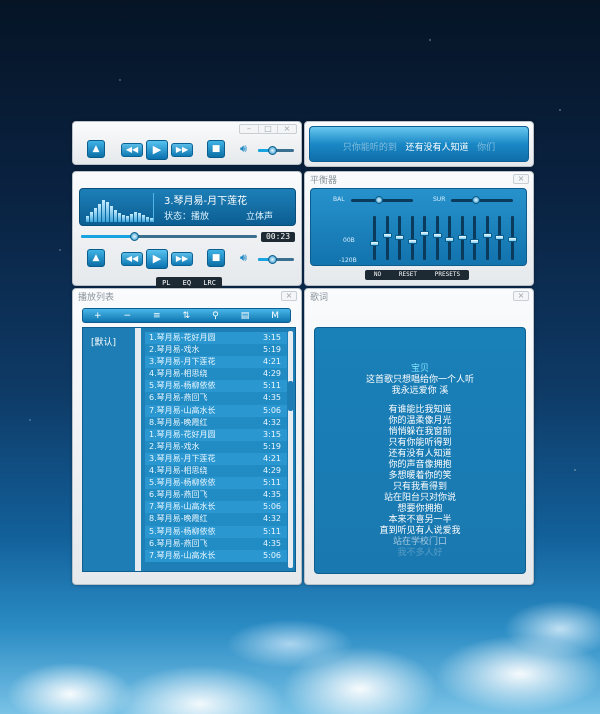  Describe the element at coordinates (96, 298) in the screenshot. I see `playlist-title: 播放列表` at that location.